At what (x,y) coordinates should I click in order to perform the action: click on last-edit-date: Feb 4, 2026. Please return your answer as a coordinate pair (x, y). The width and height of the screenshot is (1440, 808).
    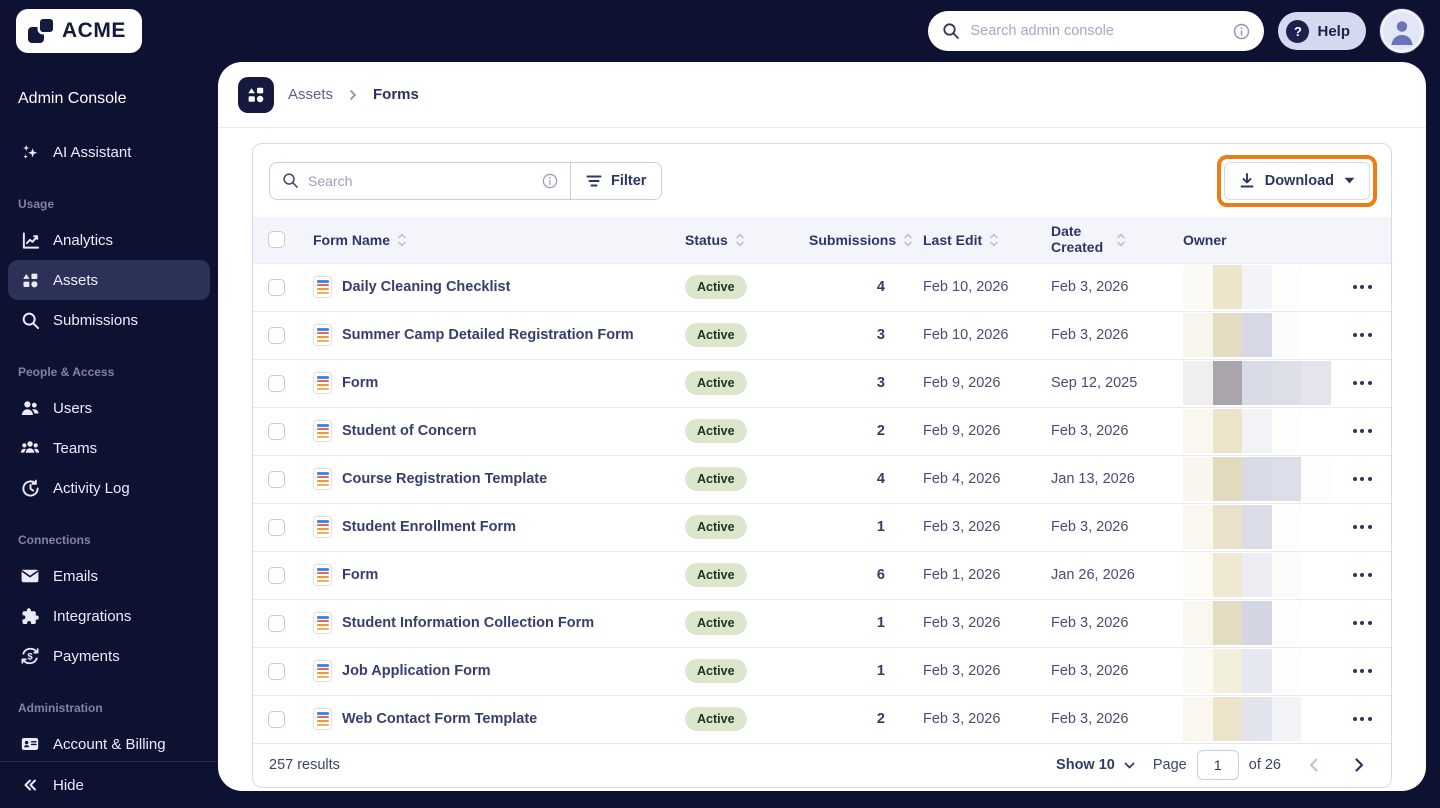
    Looking at the image, I should click on (962, 479).